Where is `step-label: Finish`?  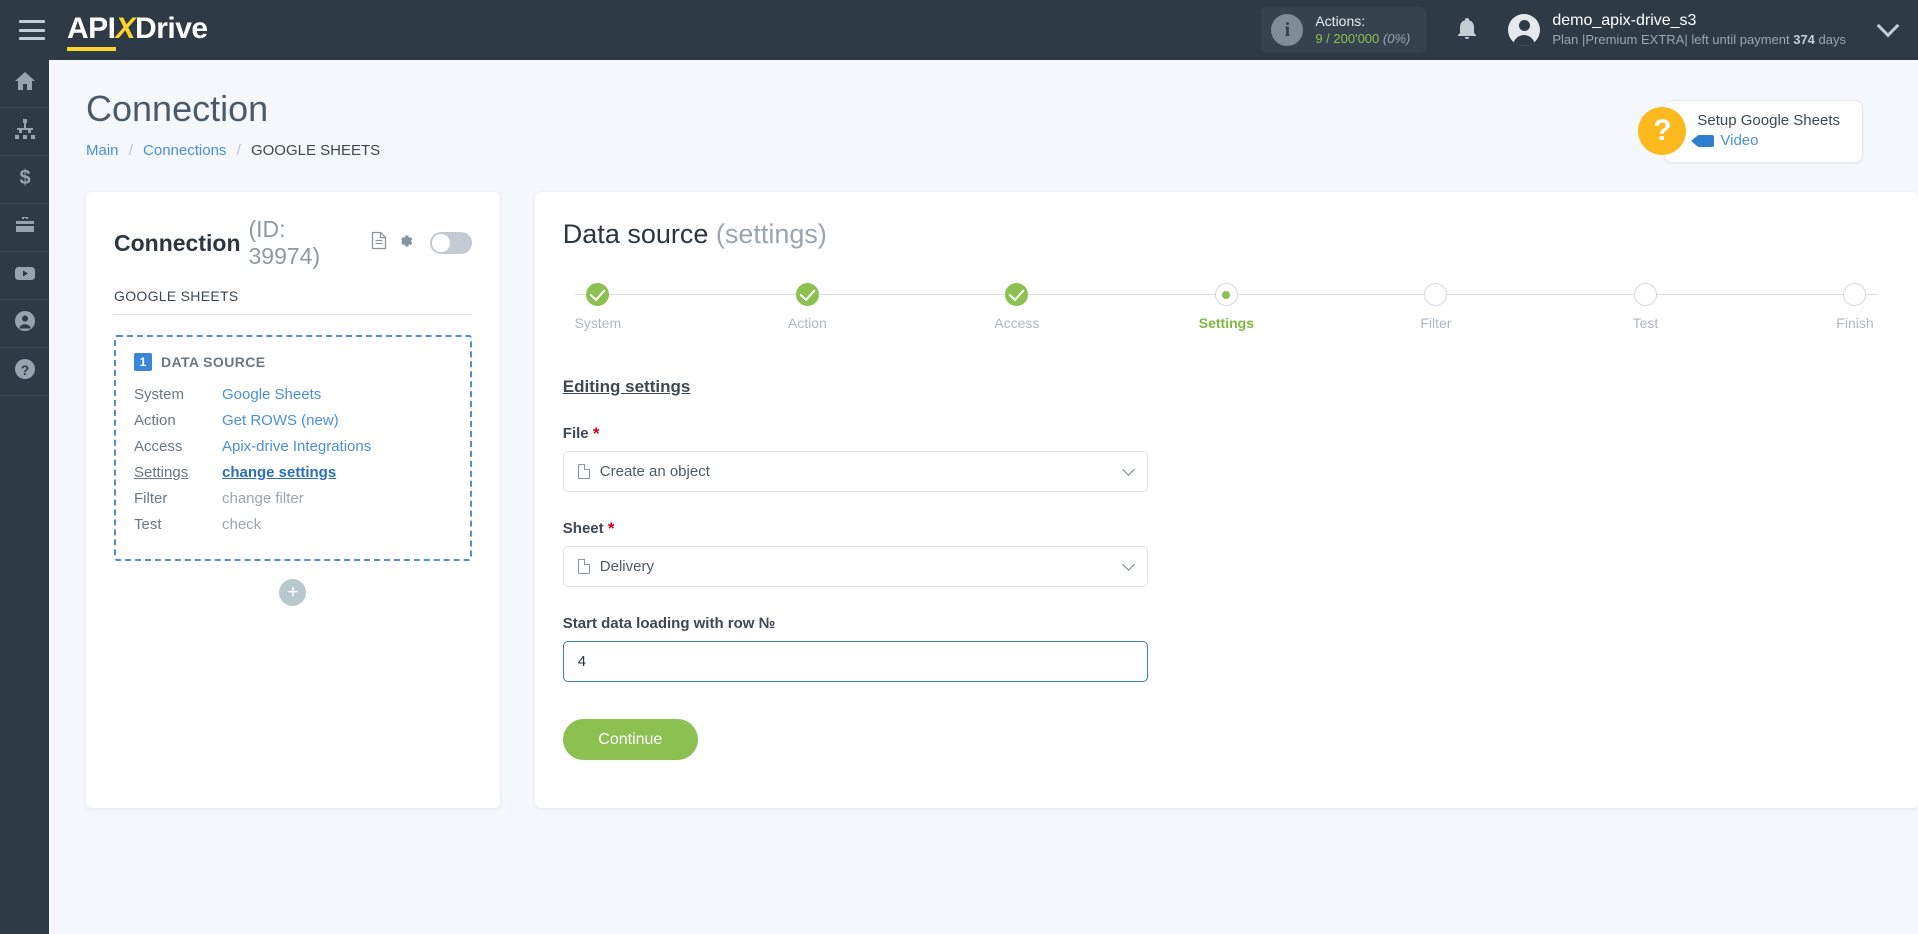 step-label: Finish is located at coordinates (1855, 323).